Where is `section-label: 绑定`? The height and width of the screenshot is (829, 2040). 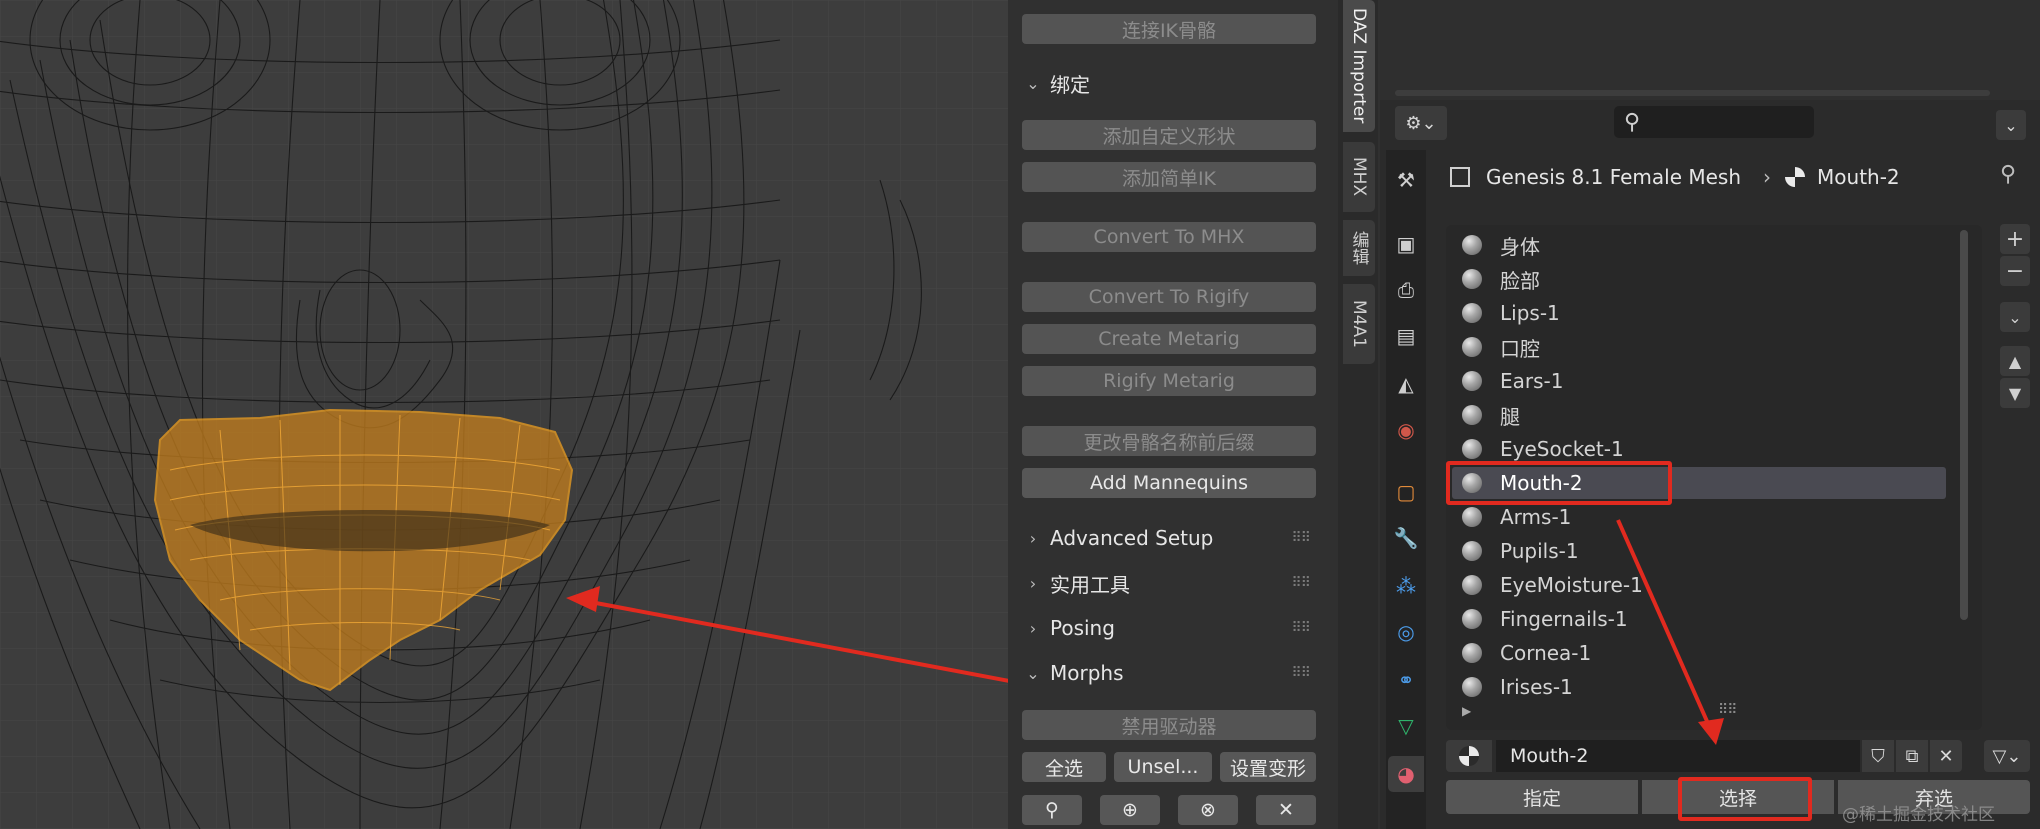
section-label: 绑定 is located at coordinates (1070, 84).